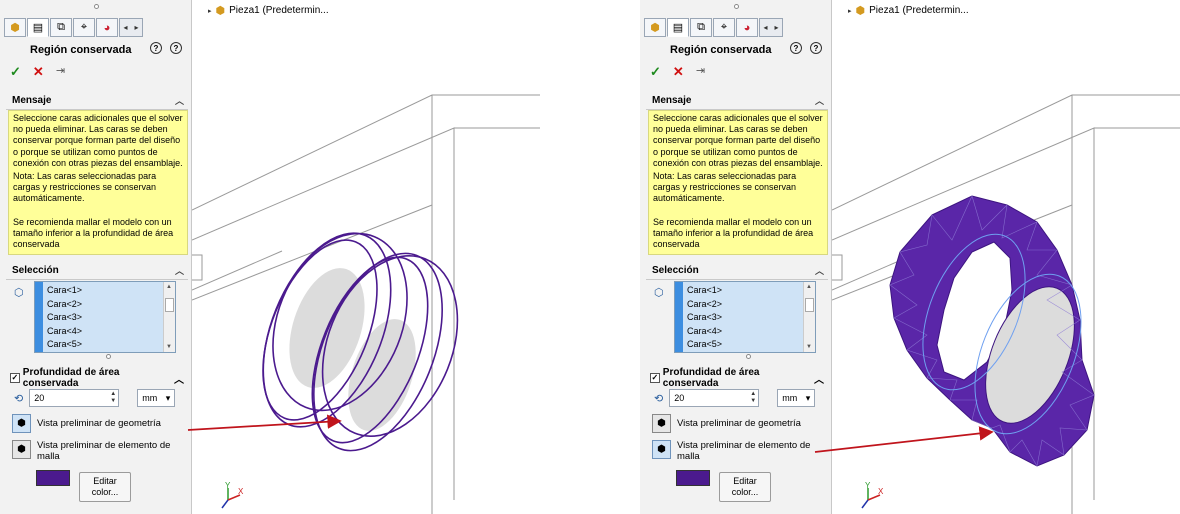 The image size is (1180, 514). Describe the element at coordinates (19, 293) in the screenshot. I see `face-icon: ⬡` at that location.